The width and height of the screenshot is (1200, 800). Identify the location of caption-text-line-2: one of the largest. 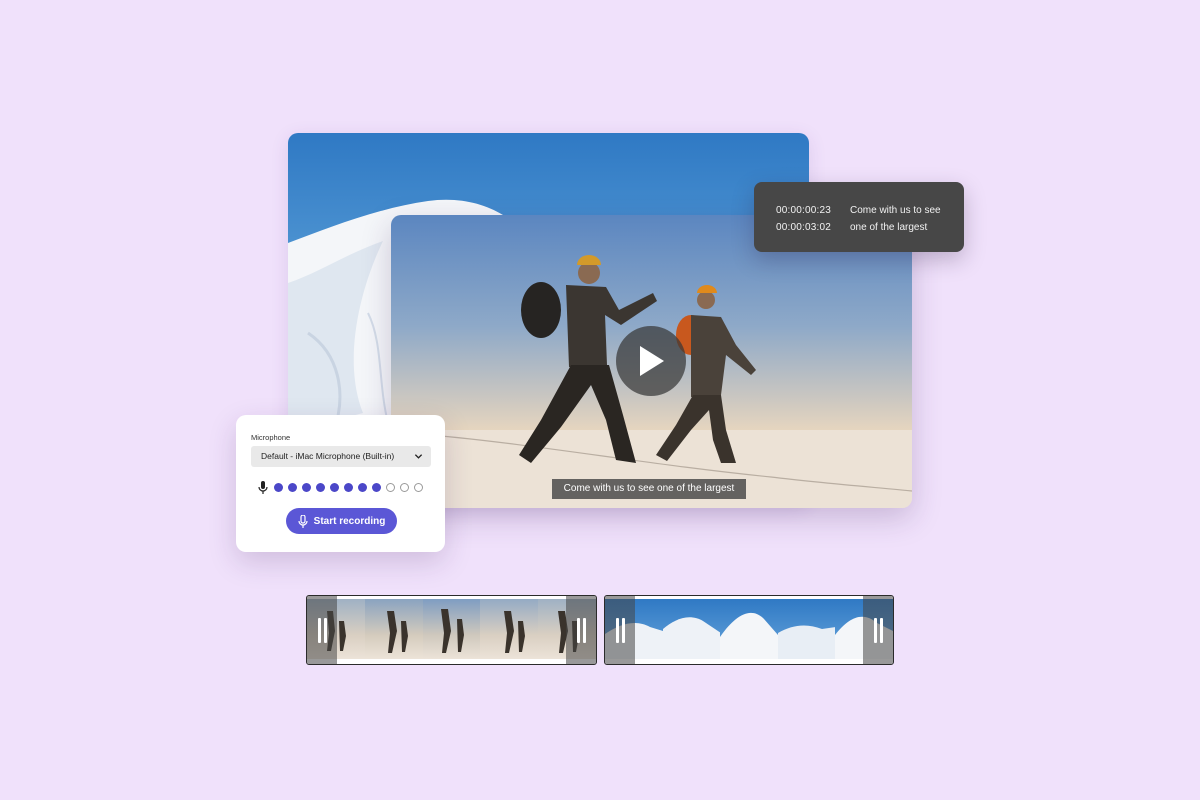
(889, 227).